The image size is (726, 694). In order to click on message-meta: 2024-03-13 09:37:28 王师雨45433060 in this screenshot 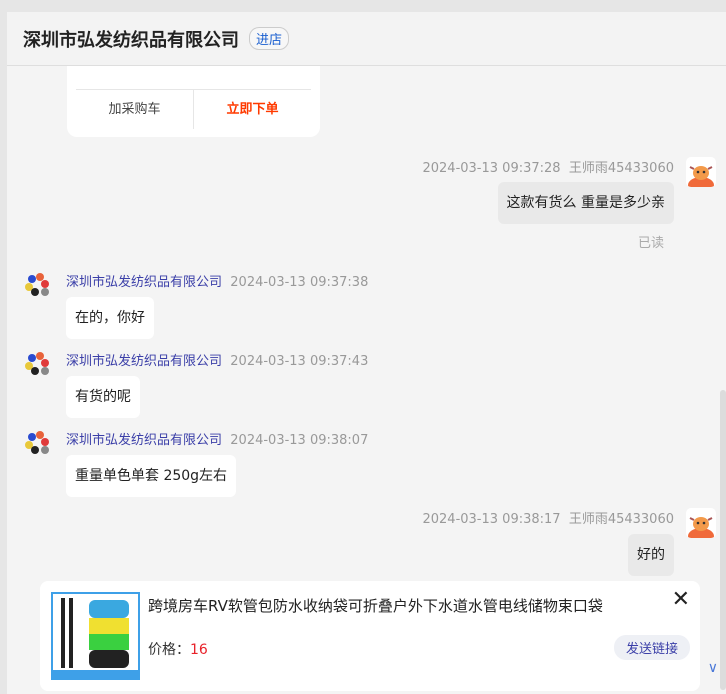, I will do `click(548, 166)`.